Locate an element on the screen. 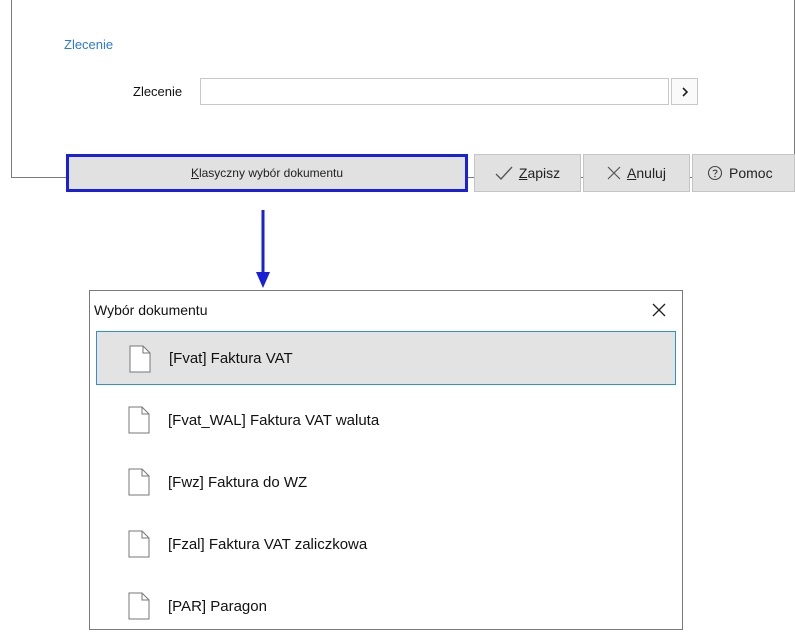  order-input is located at coordinates (434, 91).